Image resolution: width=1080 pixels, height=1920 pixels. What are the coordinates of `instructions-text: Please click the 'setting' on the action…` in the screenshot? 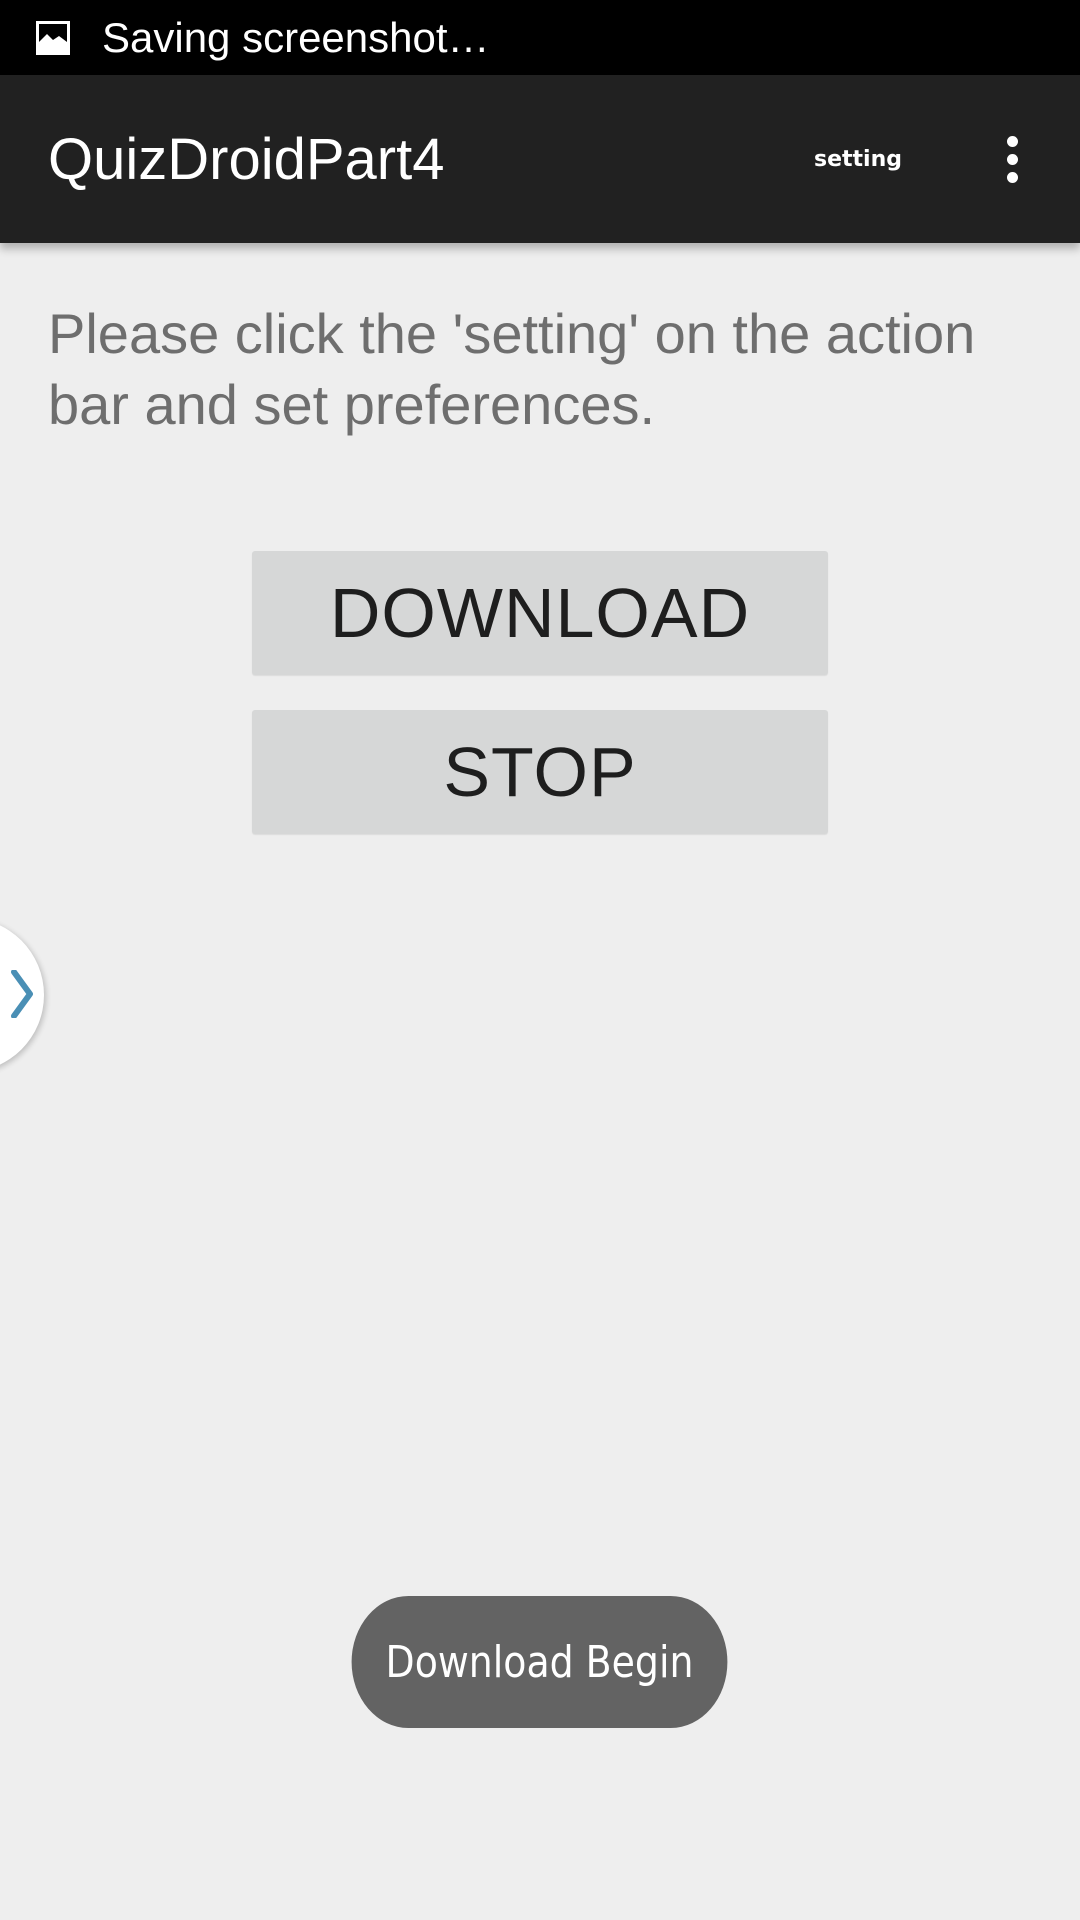 It's located at (512, 369).